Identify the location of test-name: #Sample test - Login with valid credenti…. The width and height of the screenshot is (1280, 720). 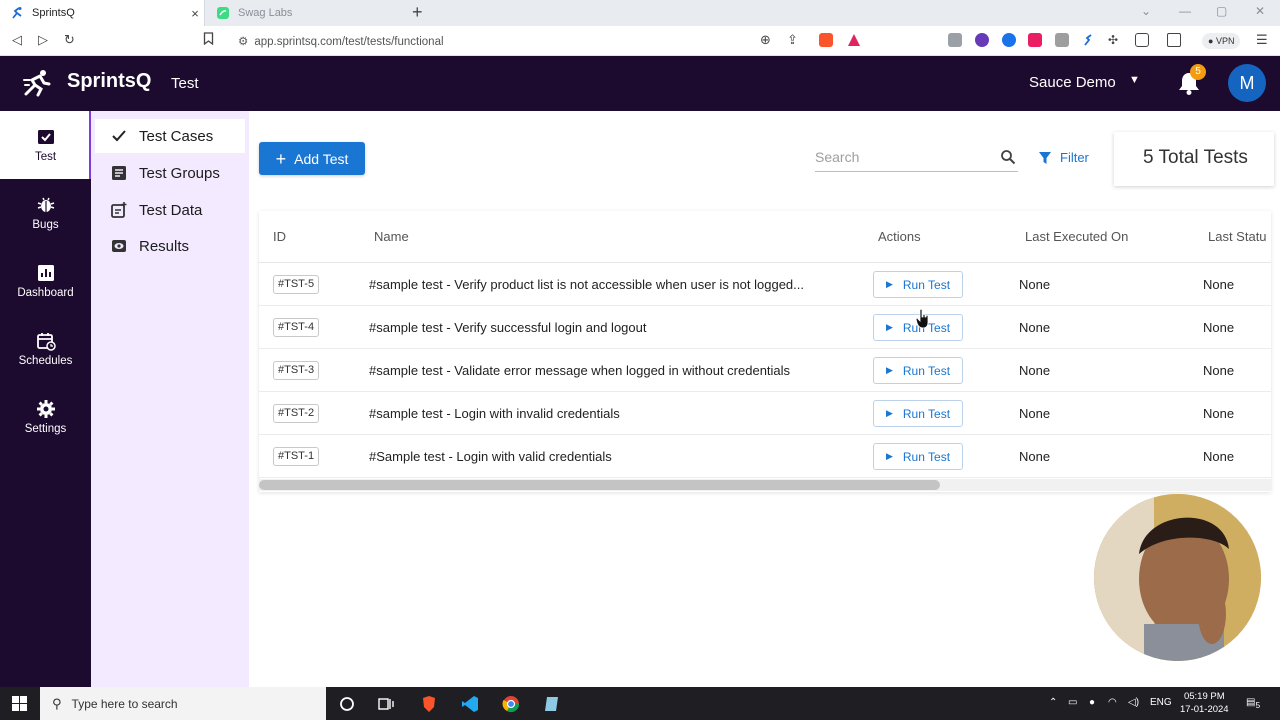
(490, 456).